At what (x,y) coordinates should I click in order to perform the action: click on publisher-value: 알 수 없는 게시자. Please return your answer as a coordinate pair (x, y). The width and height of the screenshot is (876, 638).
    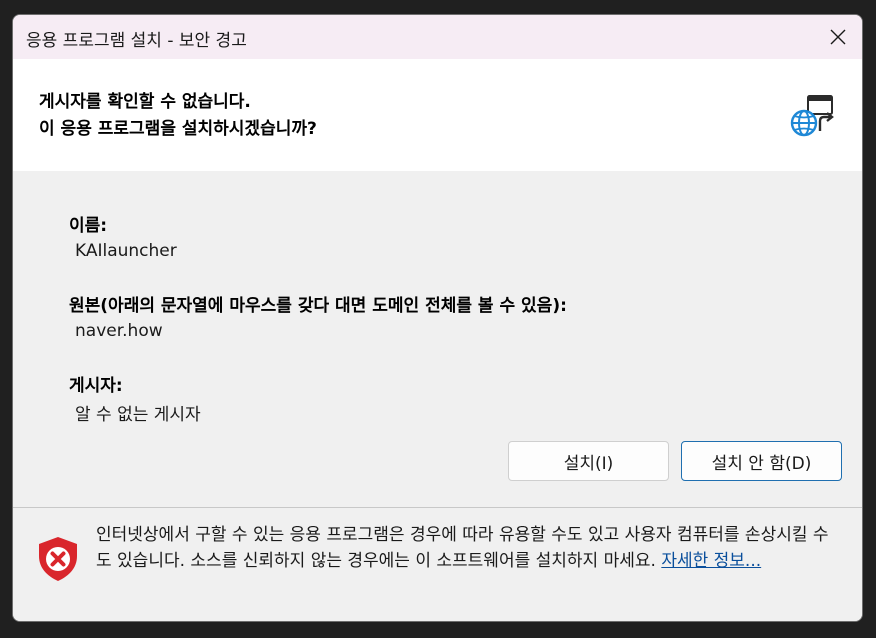
    Looking at the image, I should click on (138, 415).